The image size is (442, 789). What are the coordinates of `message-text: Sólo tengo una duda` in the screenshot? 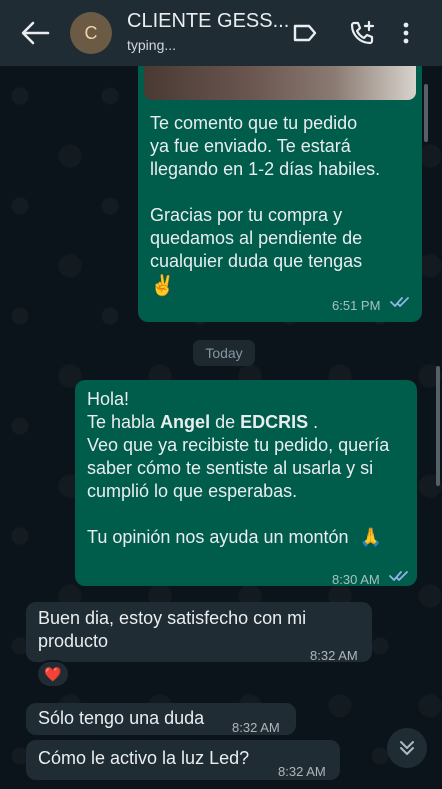 It's located at (121, 718).